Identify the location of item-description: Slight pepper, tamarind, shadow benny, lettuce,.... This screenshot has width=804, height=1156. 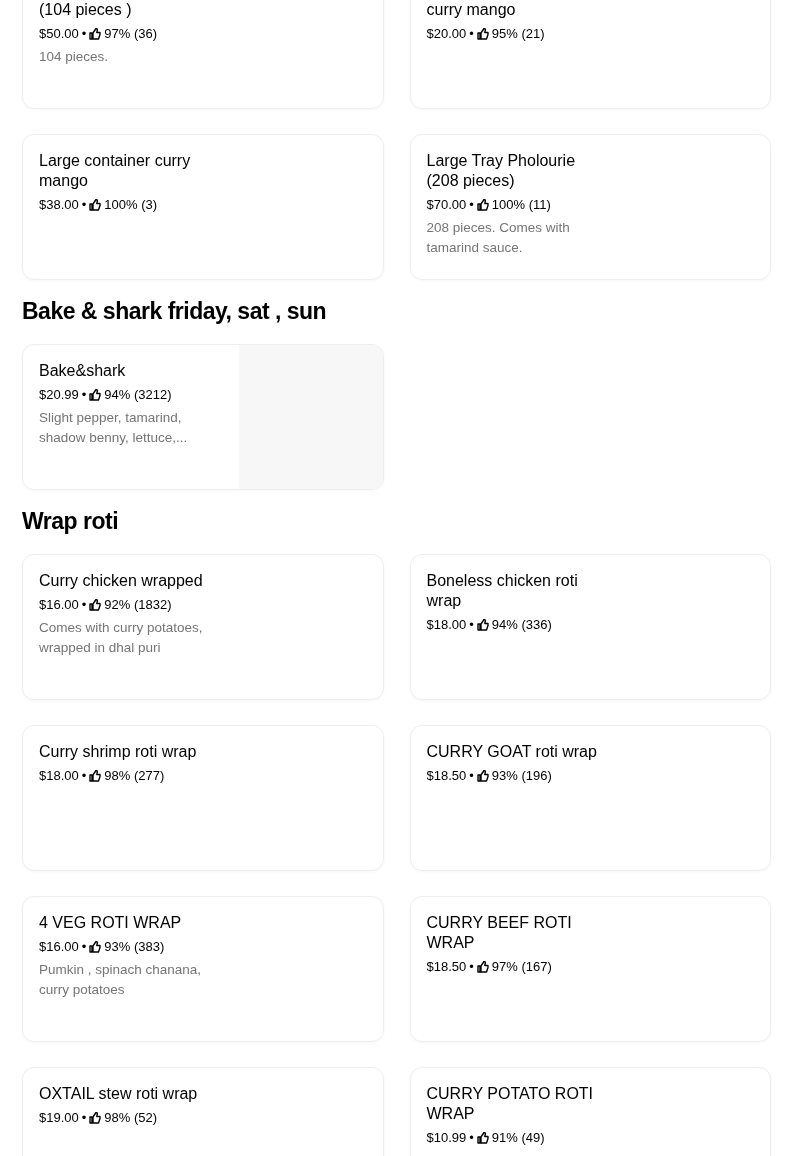
(114, 428).